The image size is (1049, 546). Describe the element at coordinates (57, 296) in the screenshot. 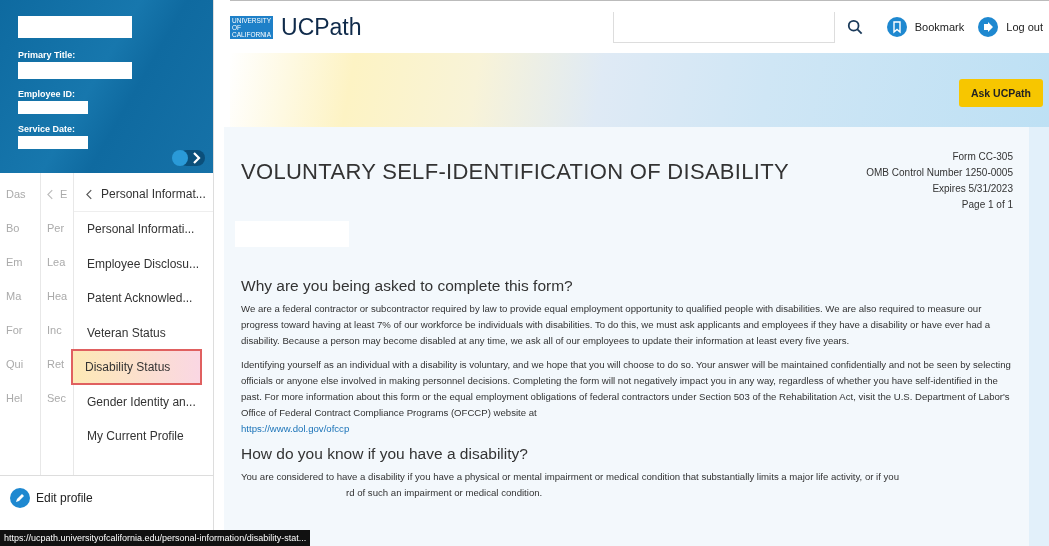

I see `menu-item: Hea` at that location.